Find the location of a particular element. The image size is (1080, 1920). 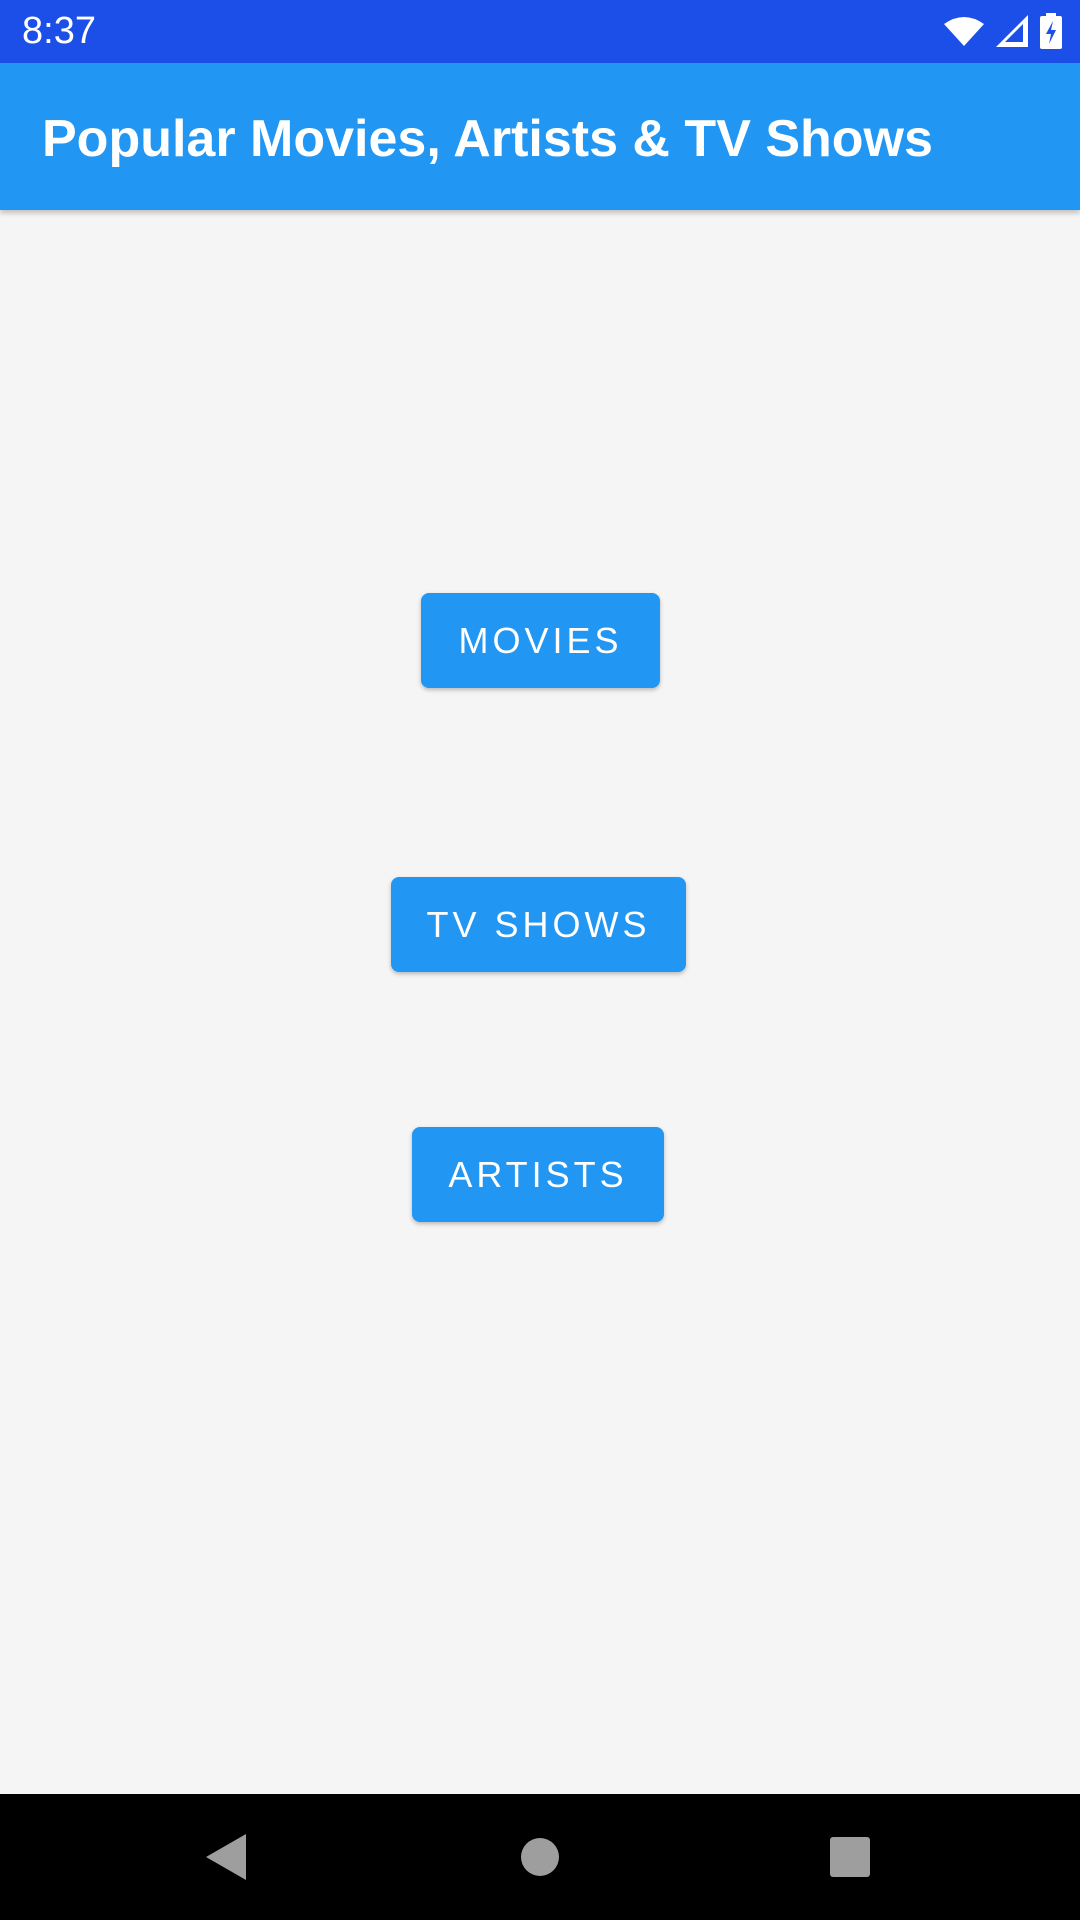

app-title: Popular Movies, Artists & TV Shows is located at coordinates (487, 139).